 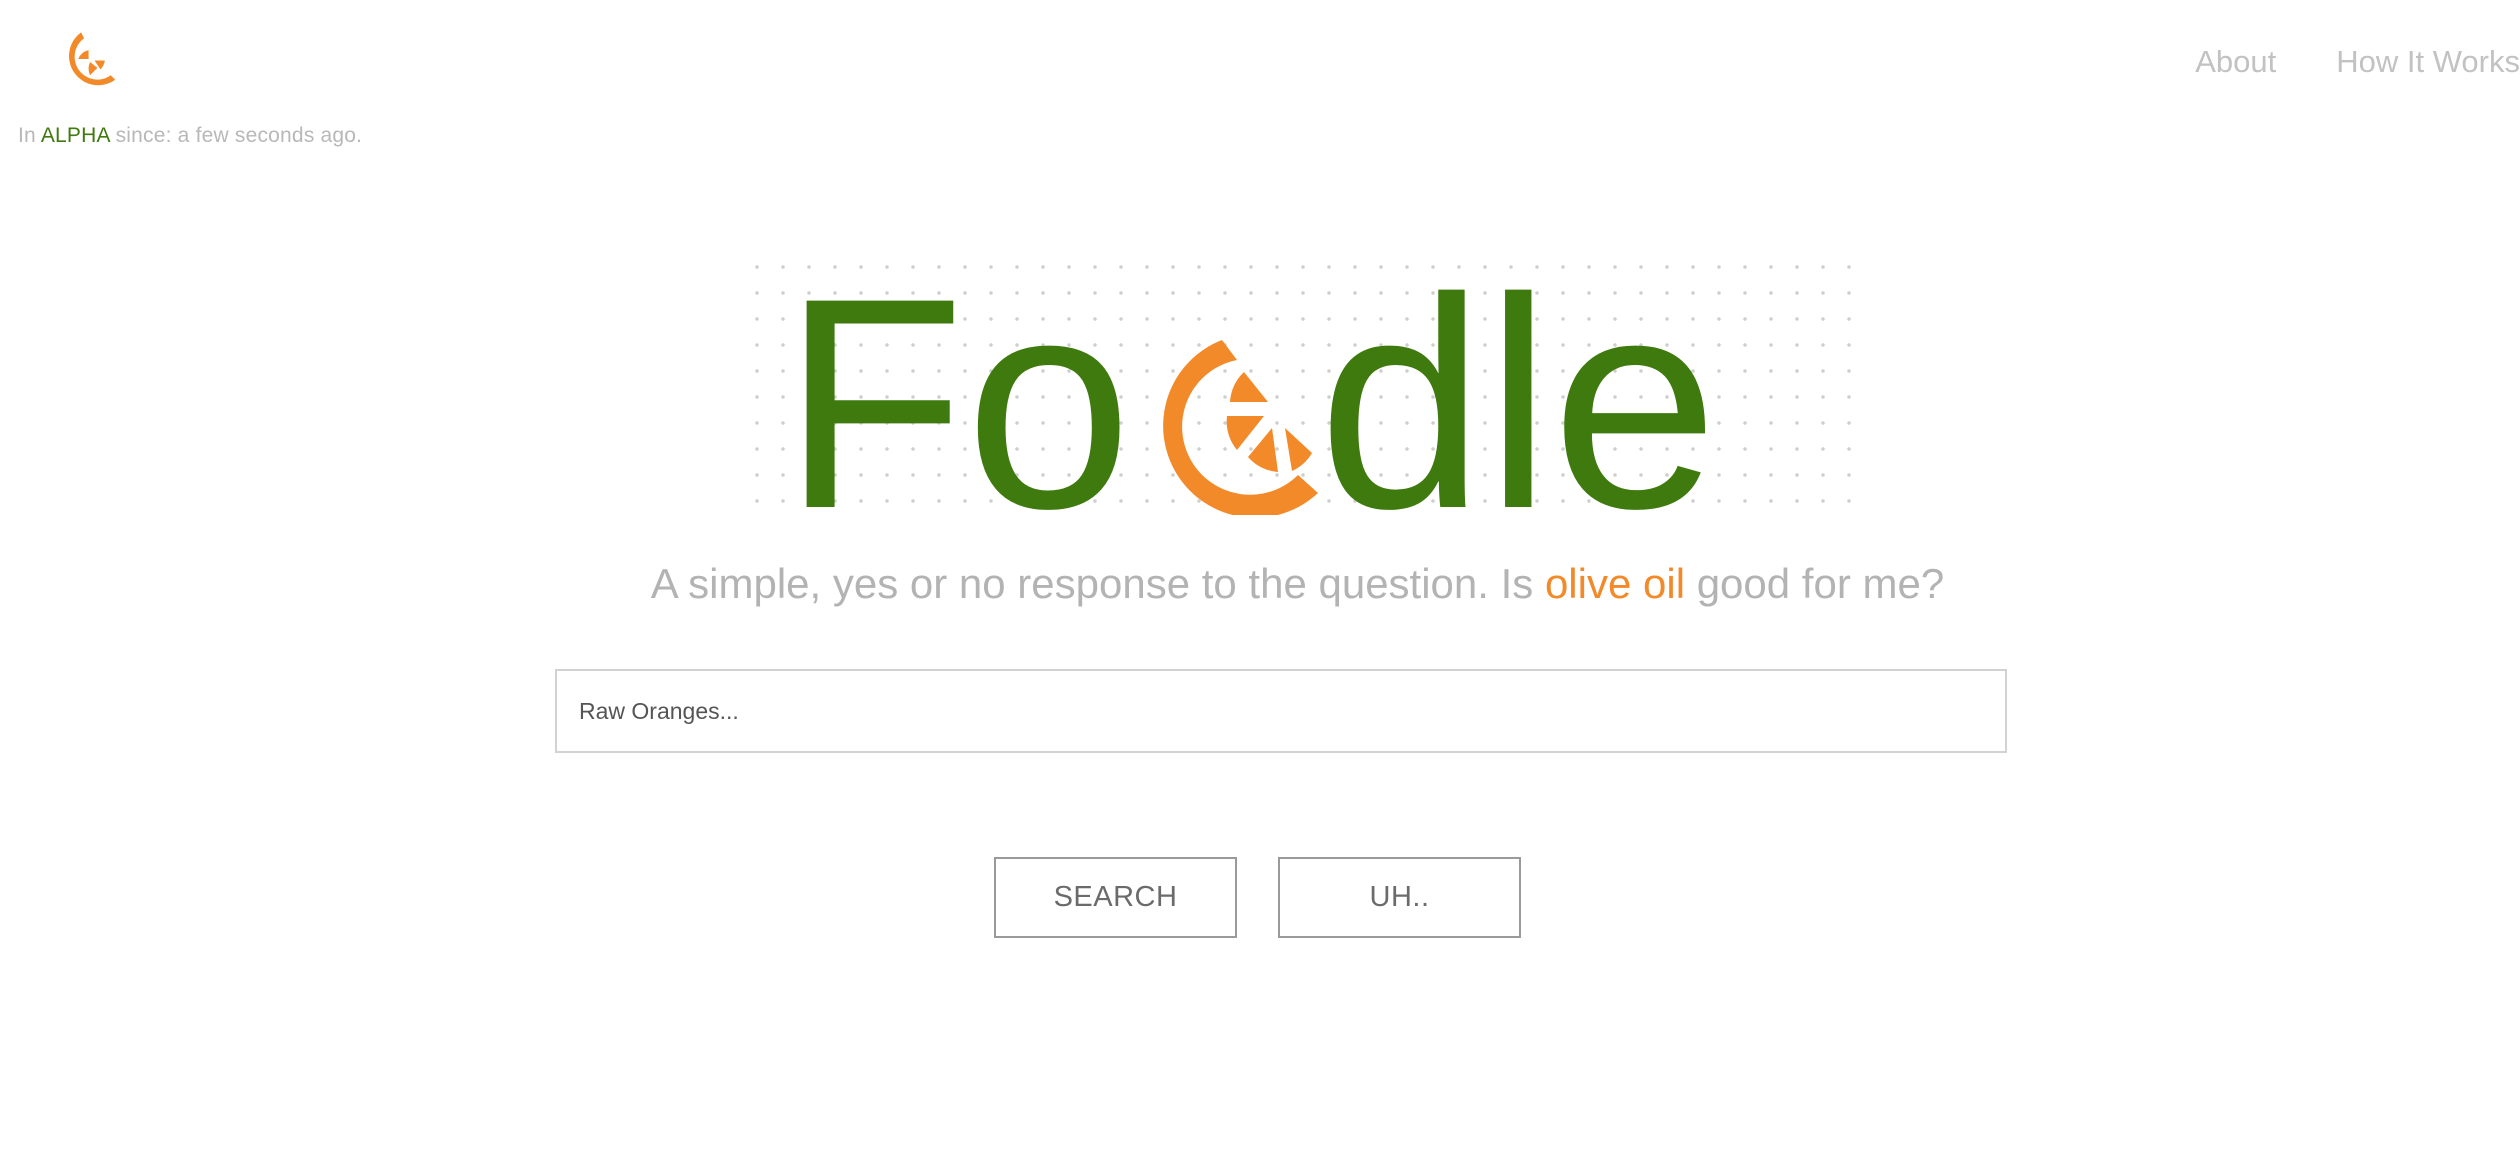 I want to click on logo-text-right: dle, so click(x=1518, y=382).